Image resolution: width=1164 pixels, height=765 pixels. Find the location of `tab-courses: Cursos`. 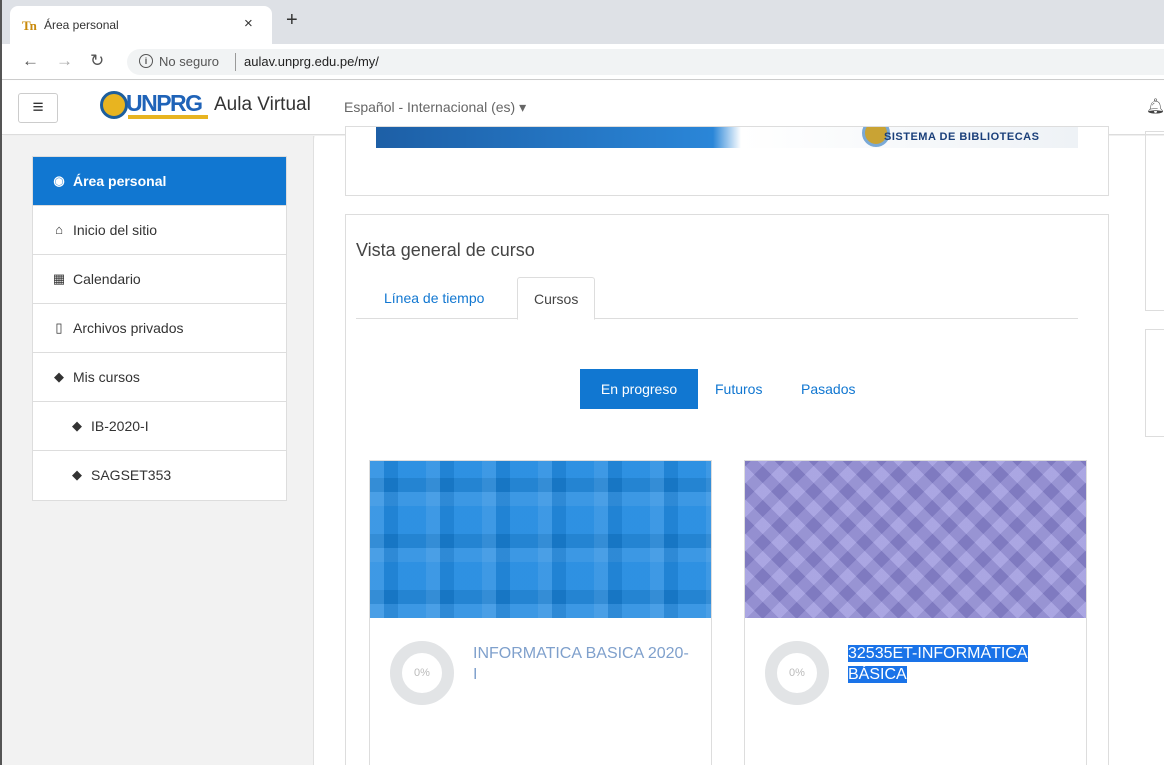

tab-courses: Cursos is located at coordinates (556, 298).